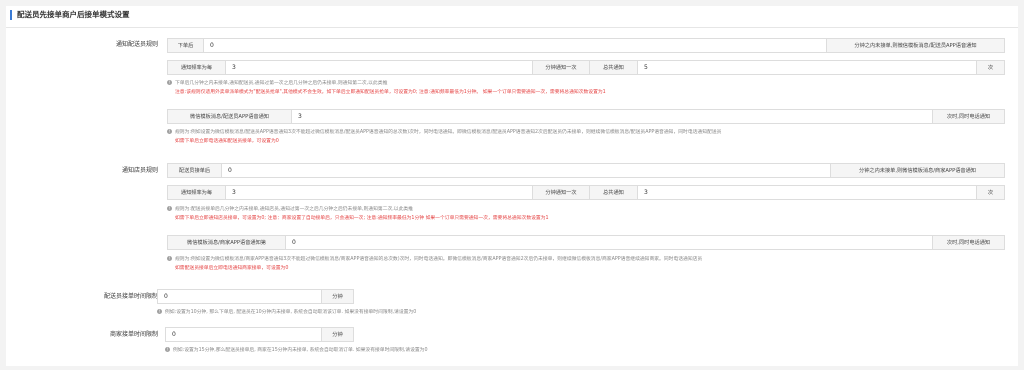 Image resolution: width=1024 pixels, height=370 pixels. What do you see at coordinates (70, 15) in the screenshot?
I see `page-title: 配送员先接单商户后接单模式设置` at bounding box center [70, 15].